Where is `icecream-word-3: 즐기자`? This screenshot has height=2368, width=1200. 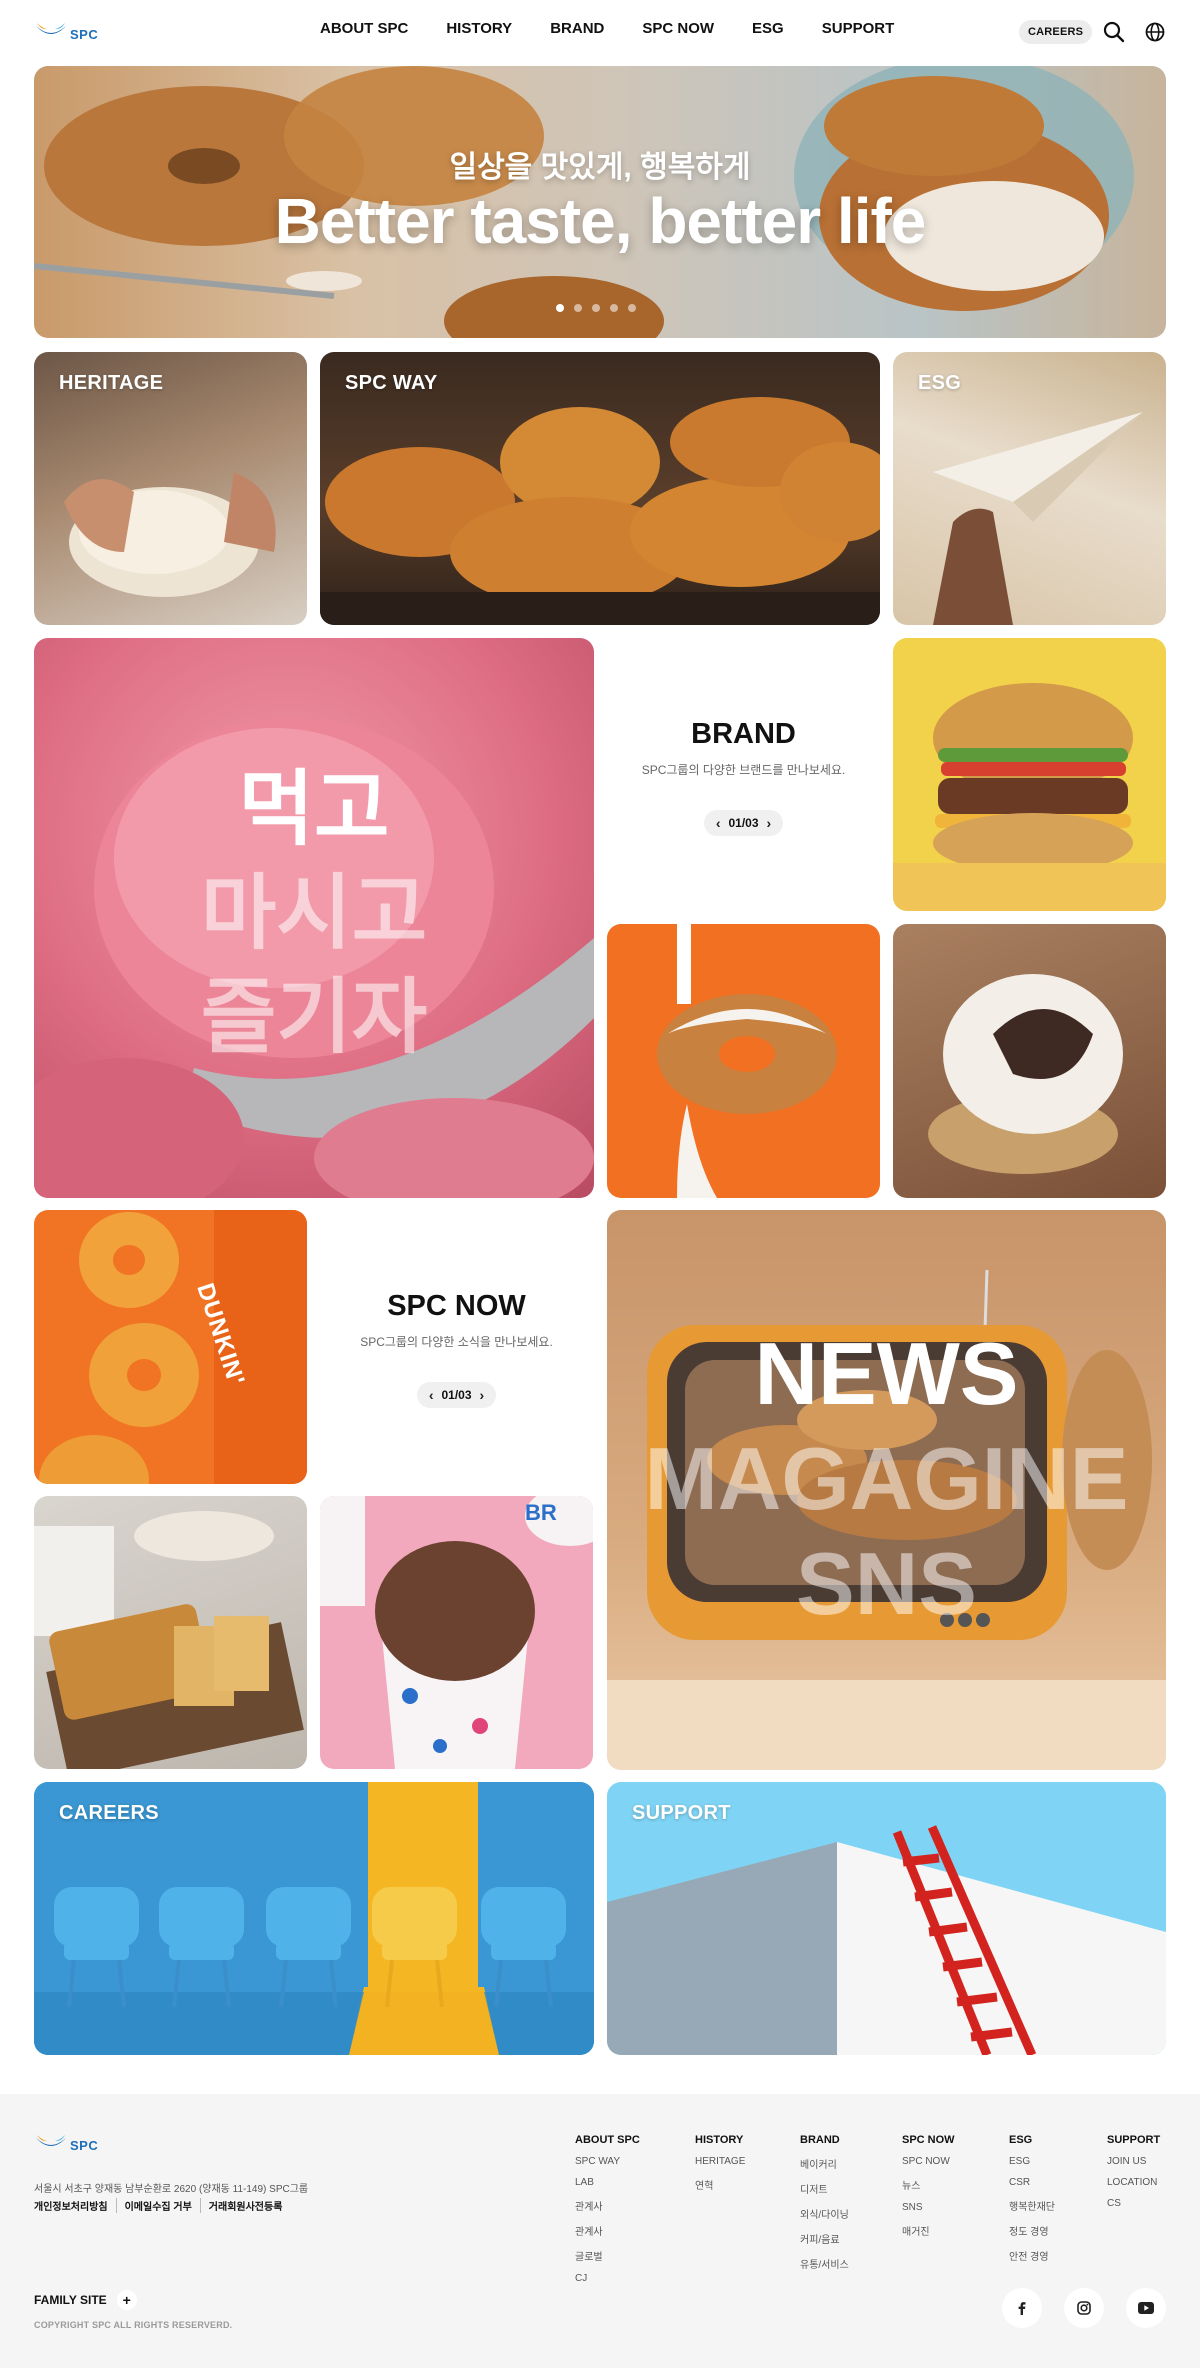
icecream-word-3: 즐기자 is located at coordinates (314, 1017).